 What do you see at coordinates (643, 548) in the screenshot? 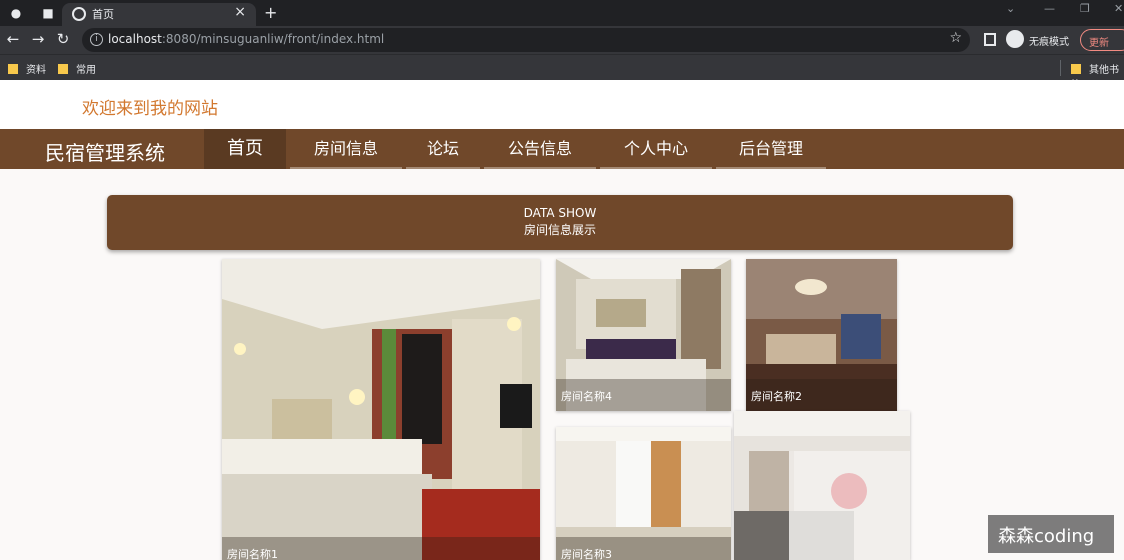
I see `room-name-3: 房间名称3` at bounding box center [643, 548].